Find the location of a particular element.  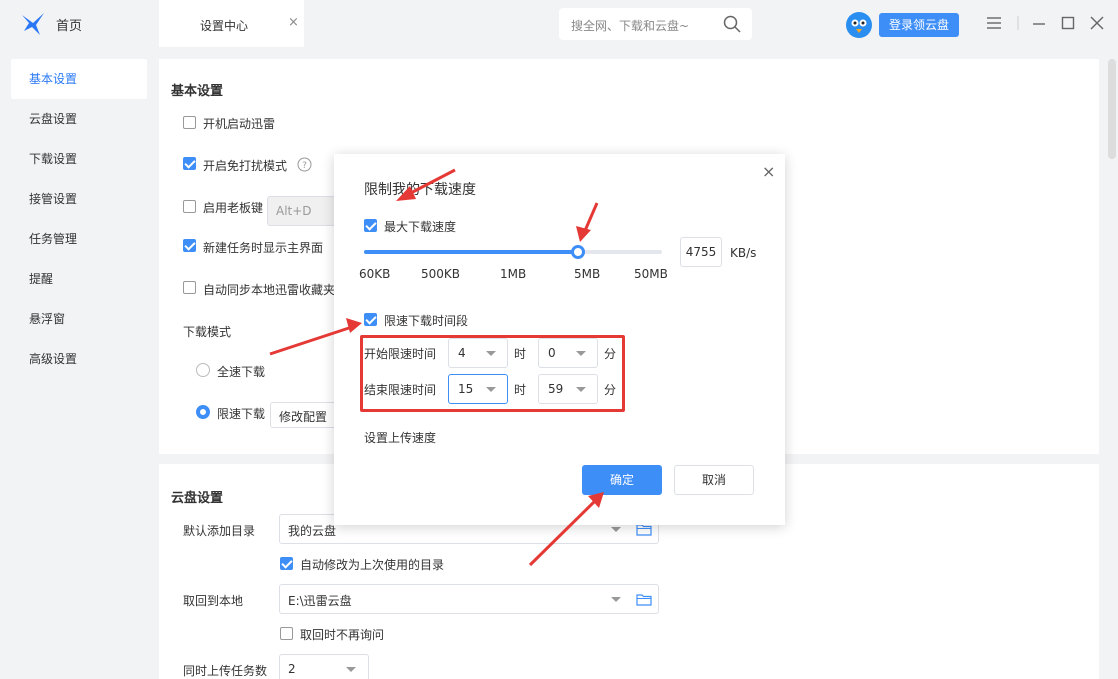

help-icon: ? is located at coordinates (304, 164).